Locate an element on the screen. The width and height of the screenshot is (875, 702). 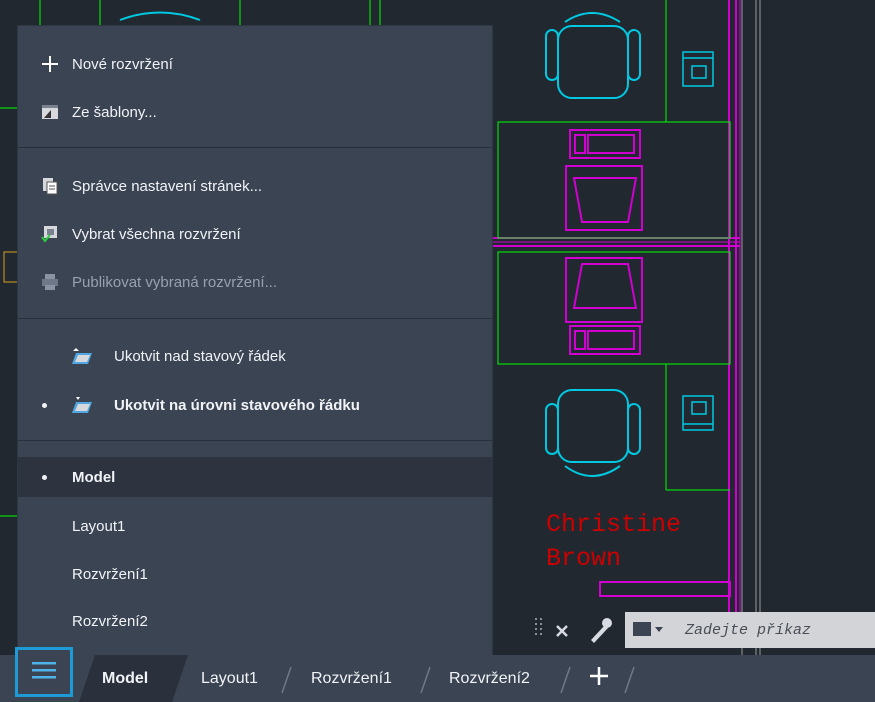
publish-icon is located at coordinates (50, 282).